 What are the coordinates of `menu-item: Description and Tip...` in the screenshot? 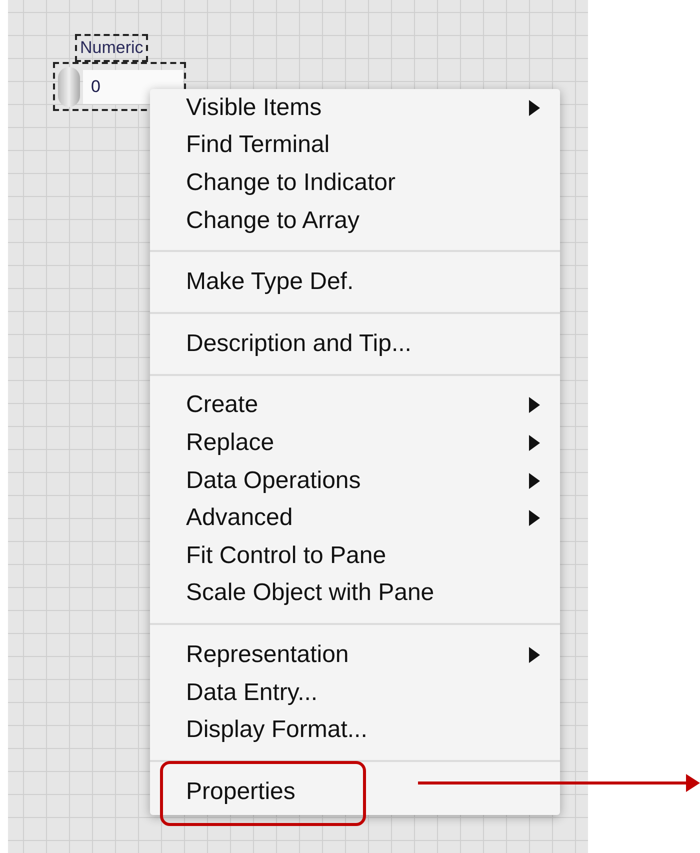 It's located at (355, 343).